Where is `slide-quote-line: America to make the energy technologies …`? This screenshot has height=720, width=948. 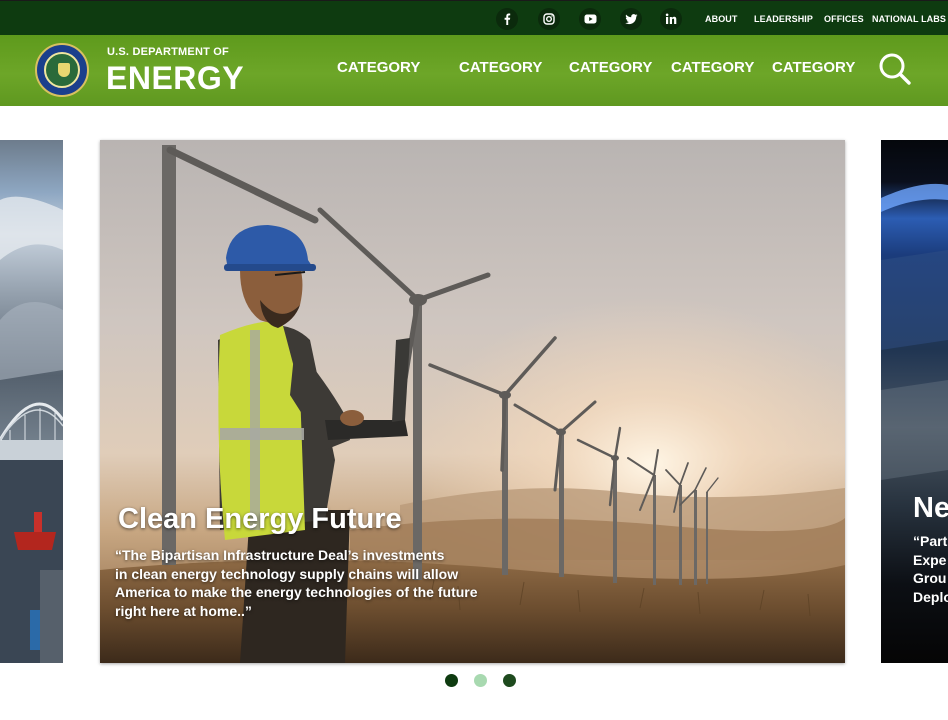 slide-quote-line: America to make the energy technologies … is located at coordinates (296, 592).